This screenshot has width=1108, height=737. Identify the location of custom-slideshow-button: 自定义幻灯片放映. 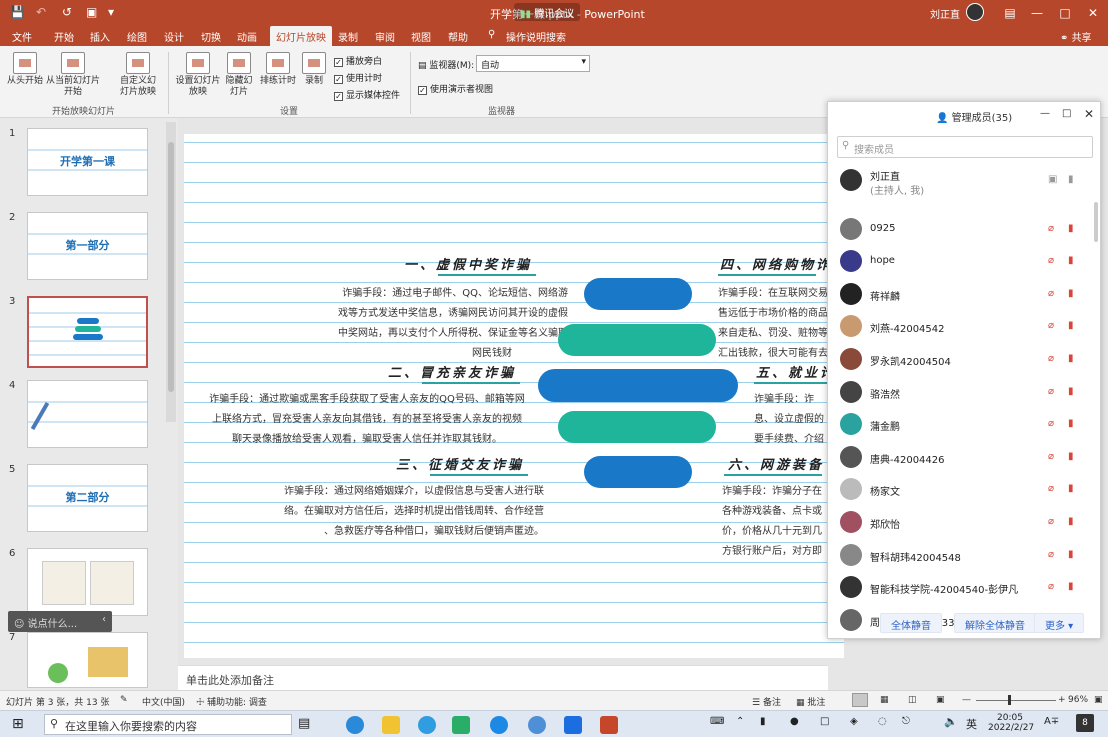
(138, 75).